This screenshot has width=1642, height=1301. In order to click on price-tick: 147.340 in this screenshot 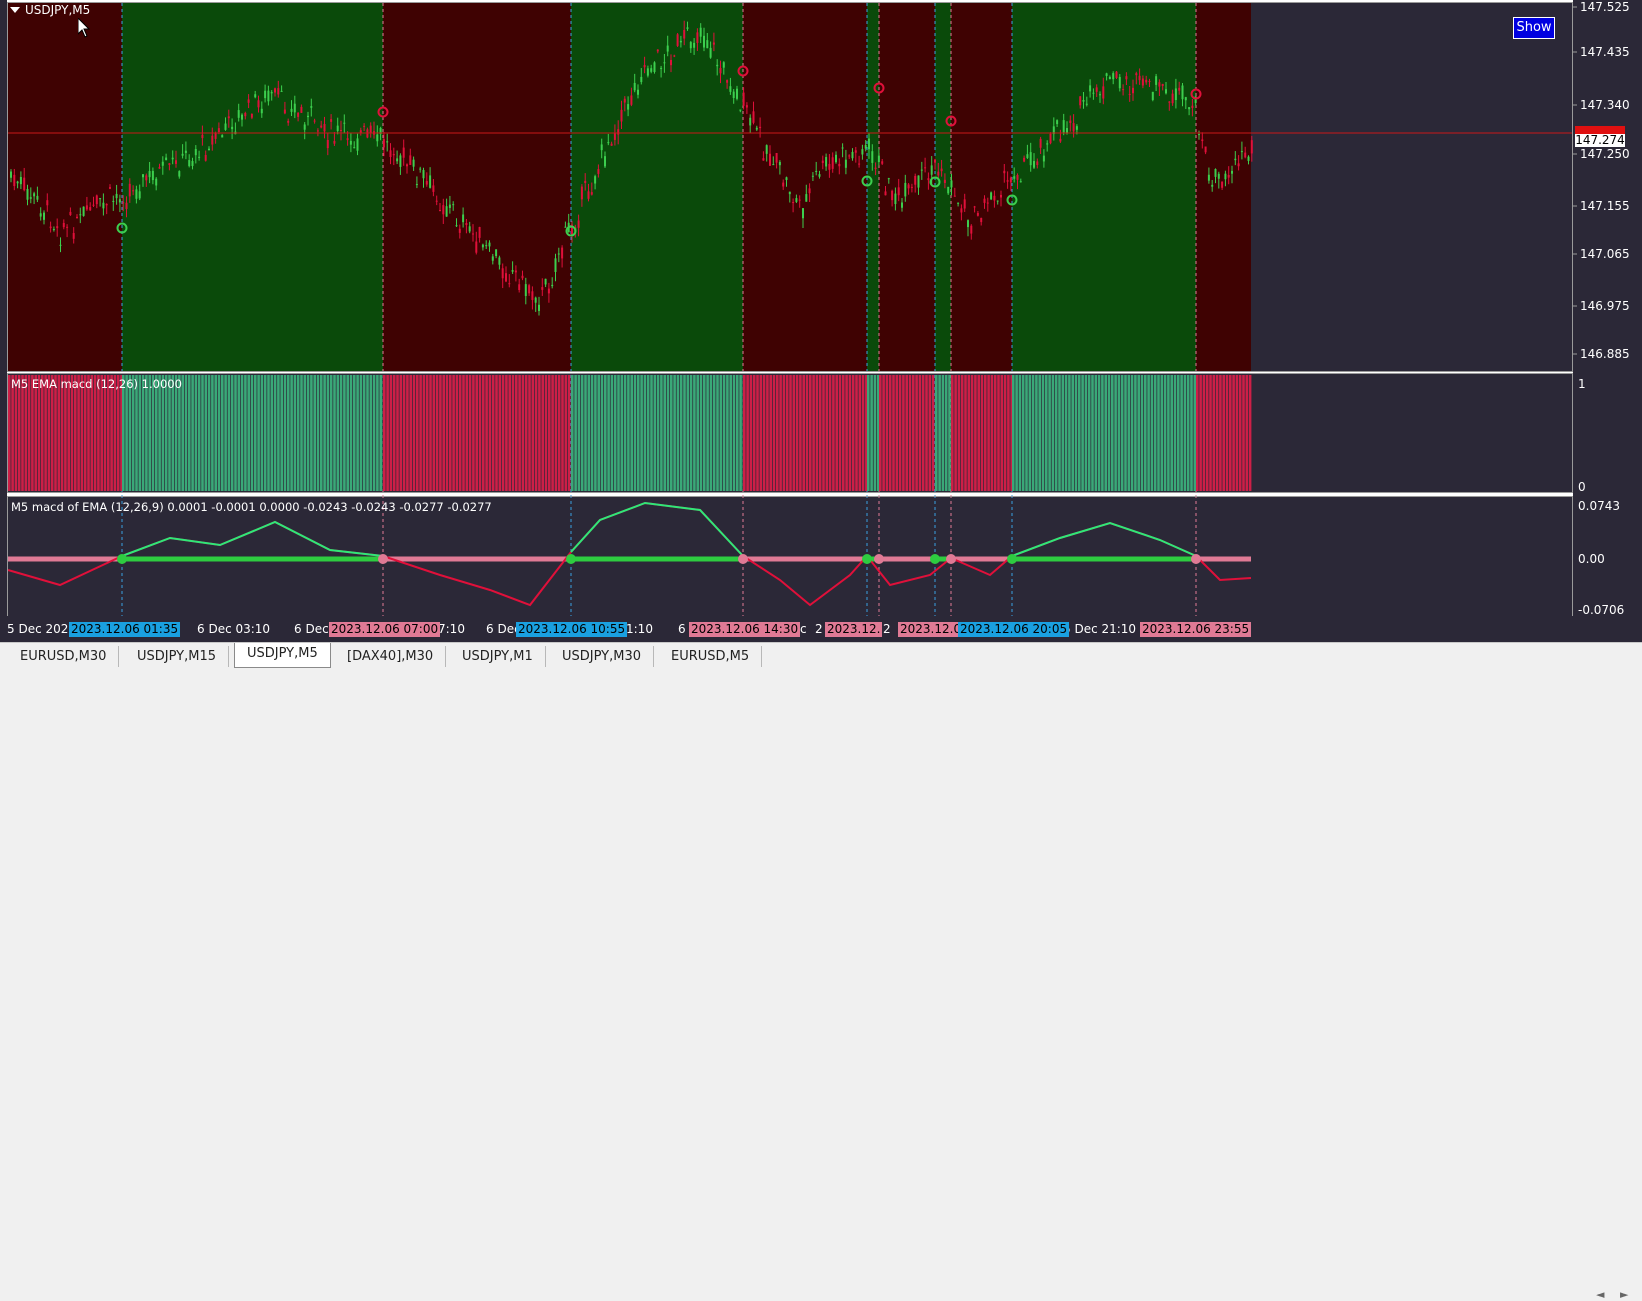, I will do `click(1605, 105)`.